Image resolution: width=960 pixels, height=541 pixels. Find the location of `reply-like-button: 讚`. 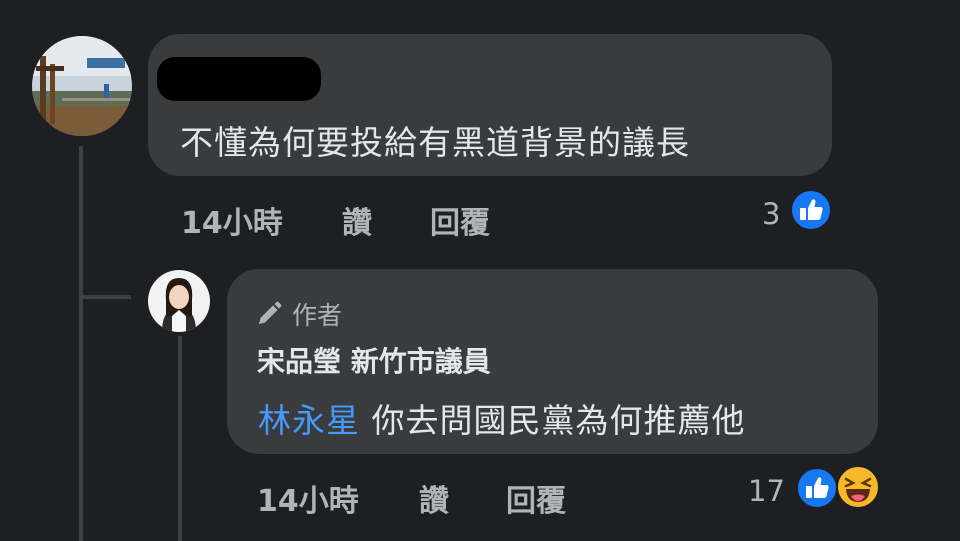

reply-like-button: 讚 is located at coordinates (434, 498).